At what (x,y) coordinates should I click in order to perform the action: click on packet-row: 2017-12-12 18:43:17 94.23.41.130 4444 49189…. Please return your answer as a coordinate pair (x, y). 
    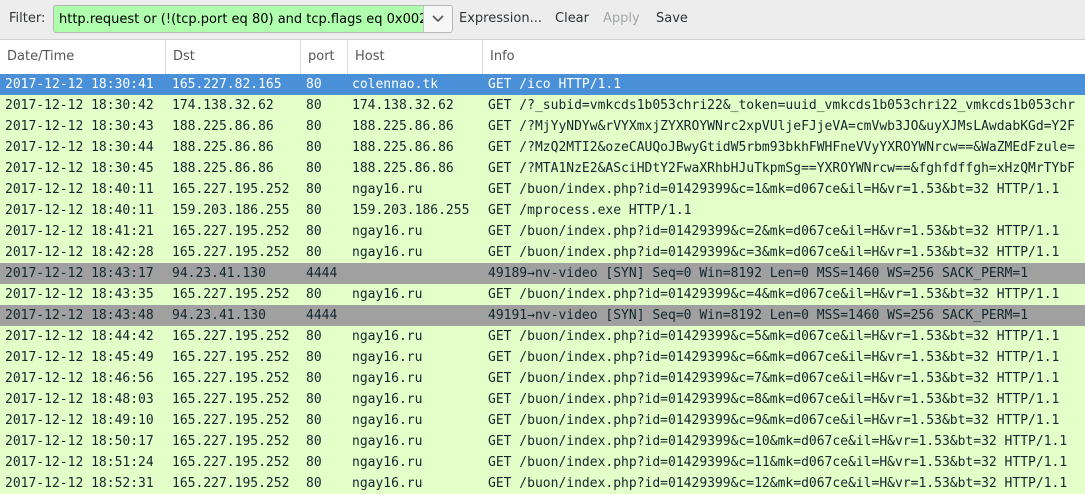
    Looking at the image, I should click on (542, 273).